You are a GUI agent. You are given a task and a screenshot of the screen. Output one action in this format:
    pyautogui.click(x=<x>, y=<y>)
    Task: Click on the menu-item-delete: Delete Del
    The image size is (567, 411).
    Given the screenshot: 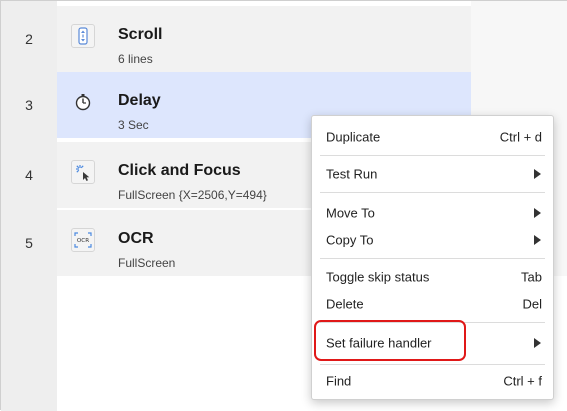 What is the action you would take?
    pyautogui.click(x=432, y=304)
    